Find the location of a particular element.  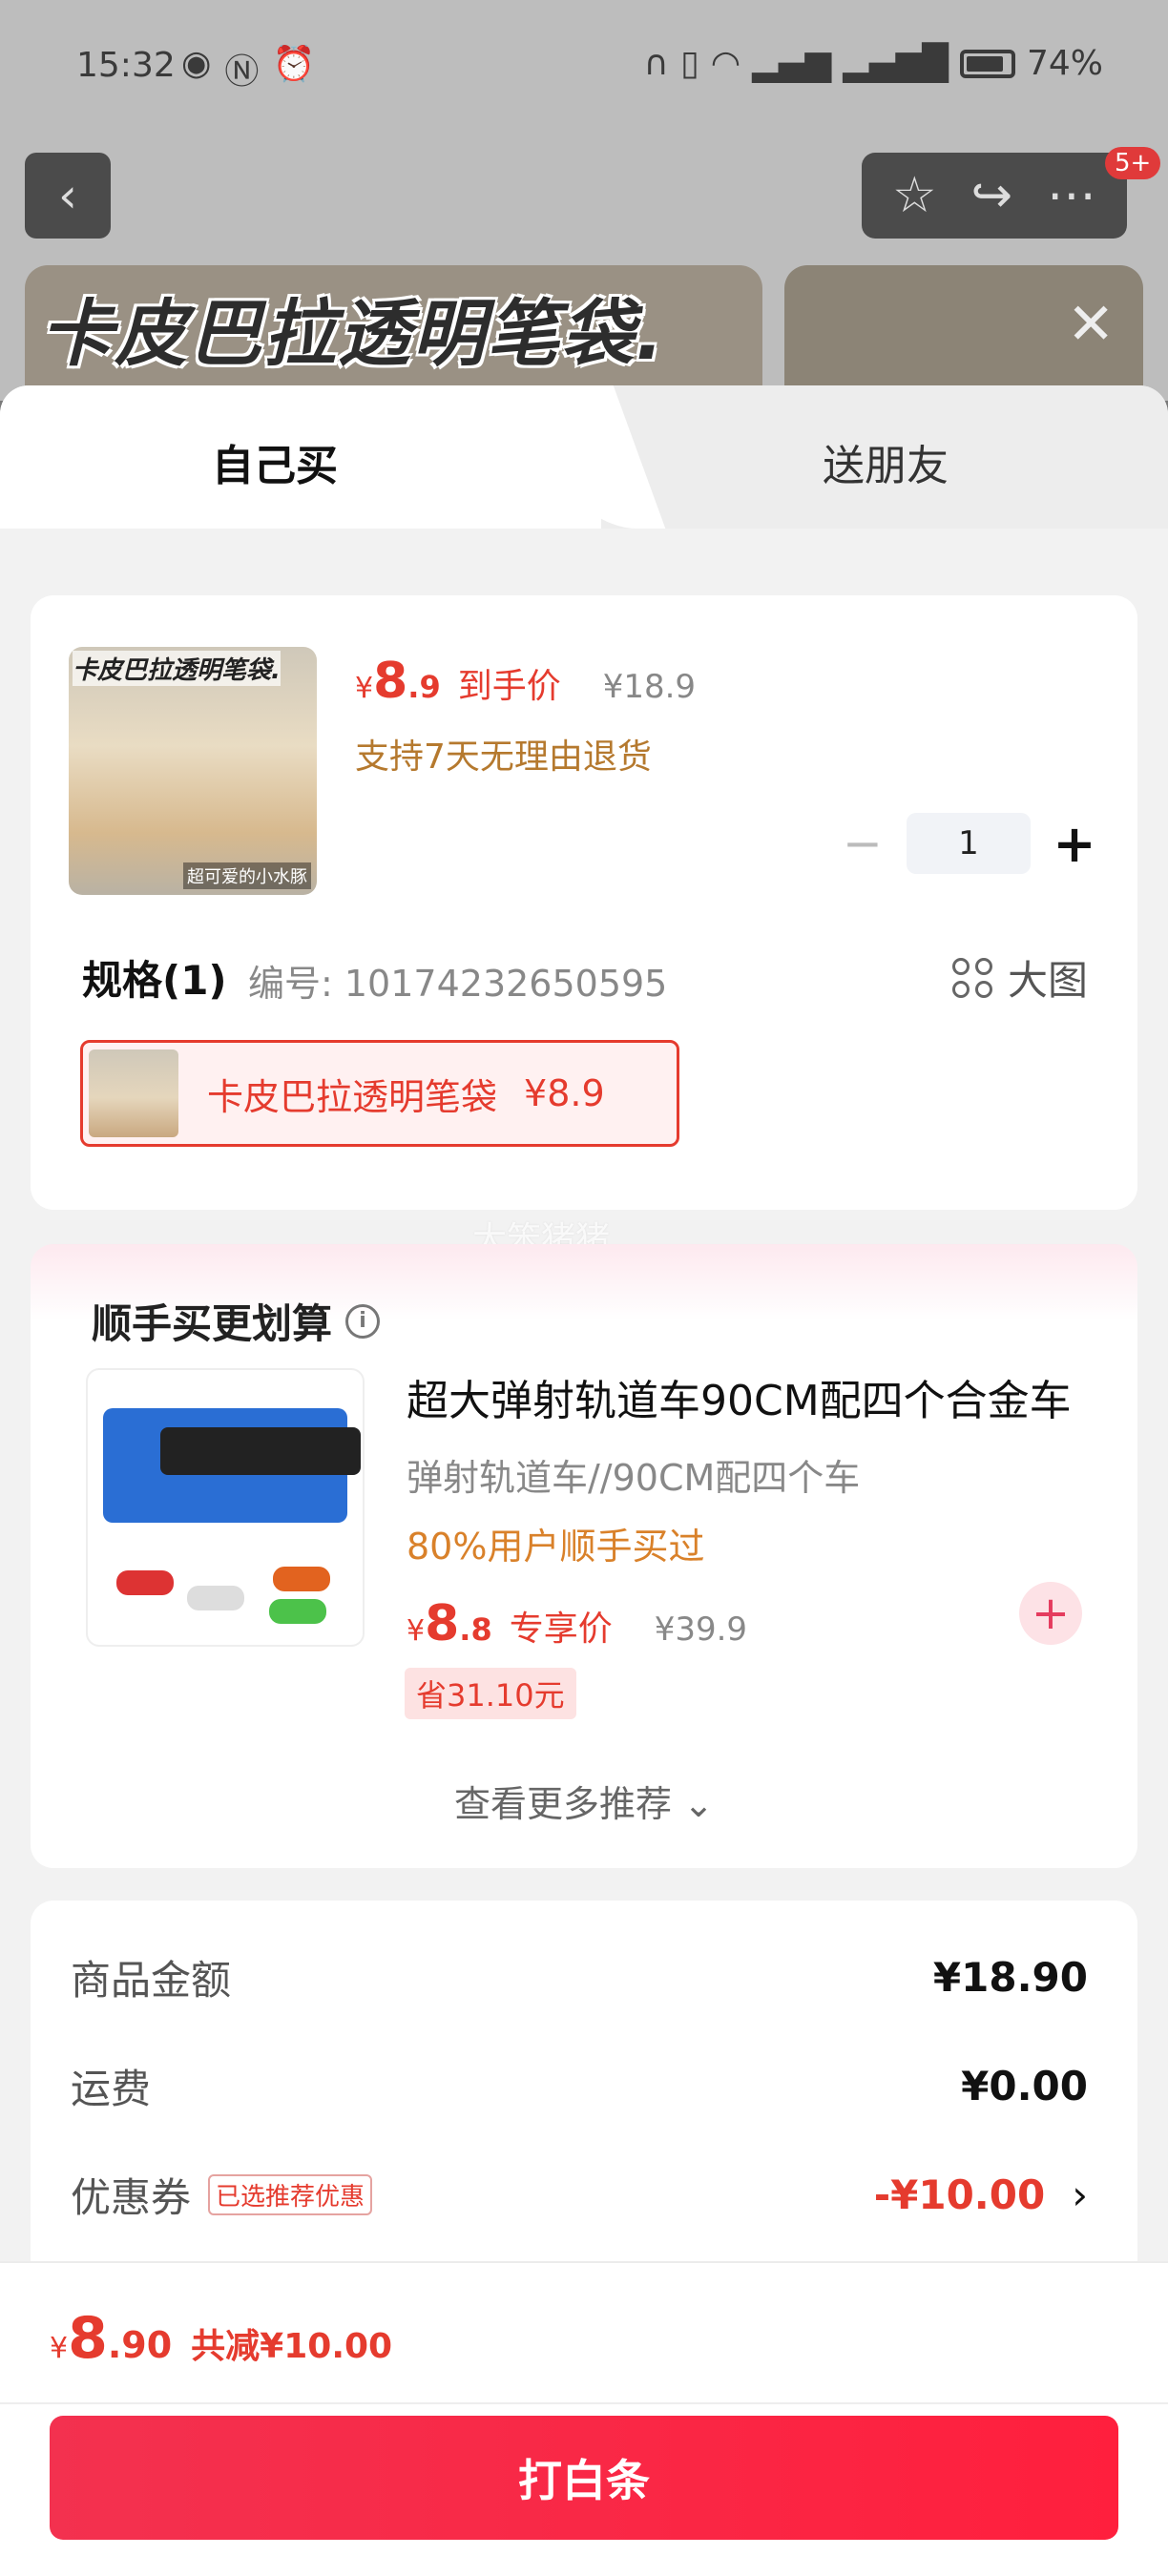

eye-icon: ◉ is located at coordinates (196, 63).